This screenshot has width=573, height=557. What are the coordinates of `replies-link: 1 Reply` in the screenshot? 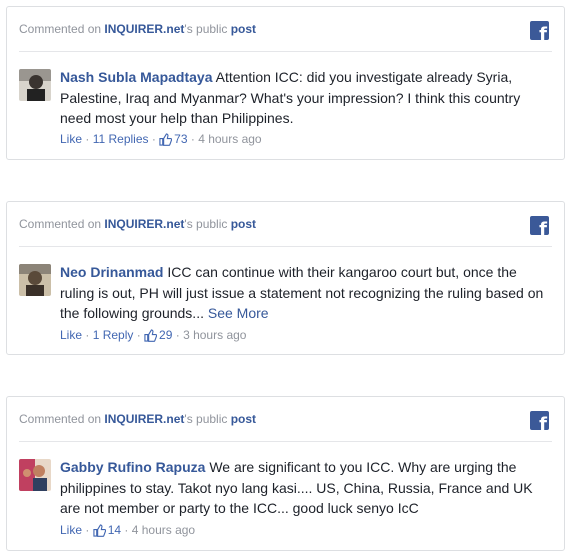 It's located at (113, 335).